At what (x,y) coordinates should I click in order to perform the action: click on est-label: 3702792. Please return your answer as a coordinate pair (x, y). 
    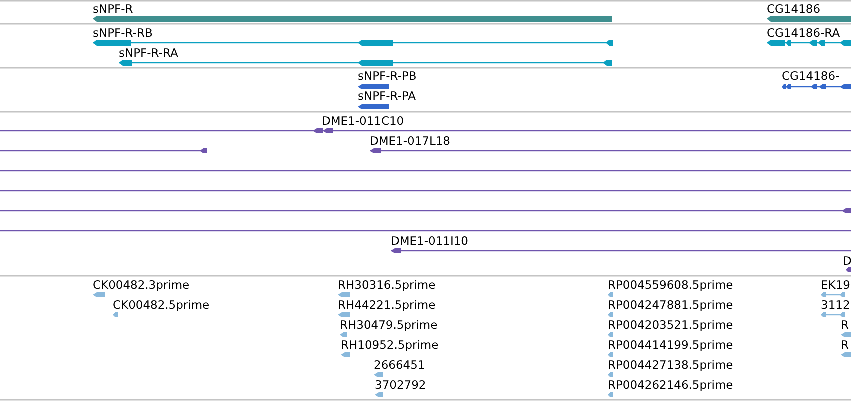
    Looking at the image, I should click on (400, 385).